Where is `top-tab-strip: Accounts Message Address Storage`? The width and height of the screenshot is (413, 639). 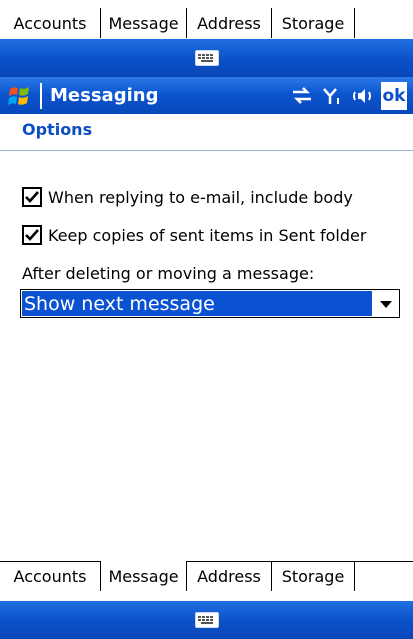 top-tab-strip: Accounts Message Address Storage is located at coordinates (206, 23).